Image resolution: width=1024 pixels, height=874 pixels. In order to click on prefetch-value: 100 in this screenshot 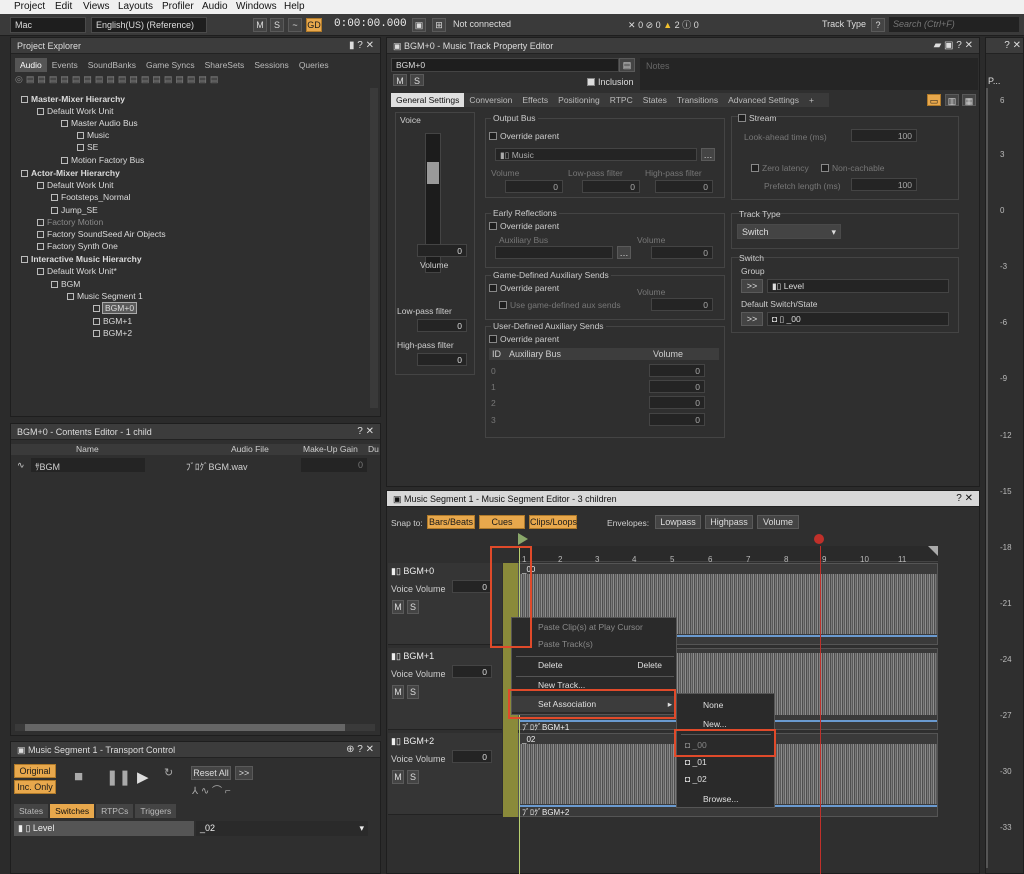, I will do `click(884, 184)`.